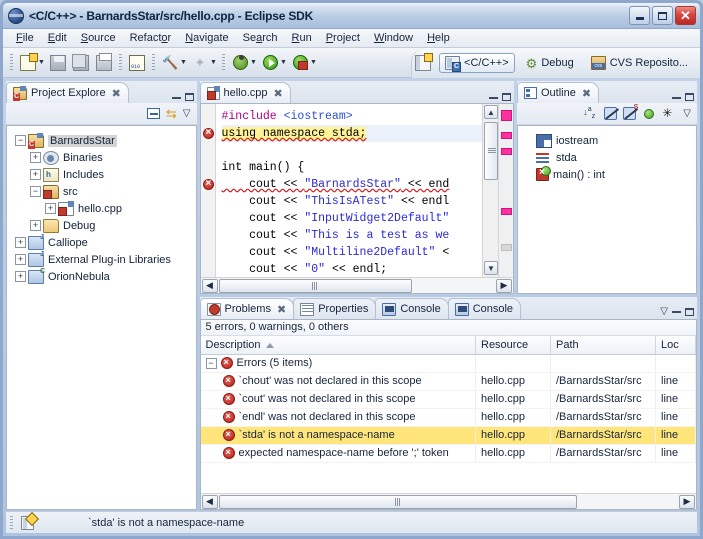  What do you see at coordinates (352, 150) in the screenshot?
I see `code-line` at bounding box center [352, 150].